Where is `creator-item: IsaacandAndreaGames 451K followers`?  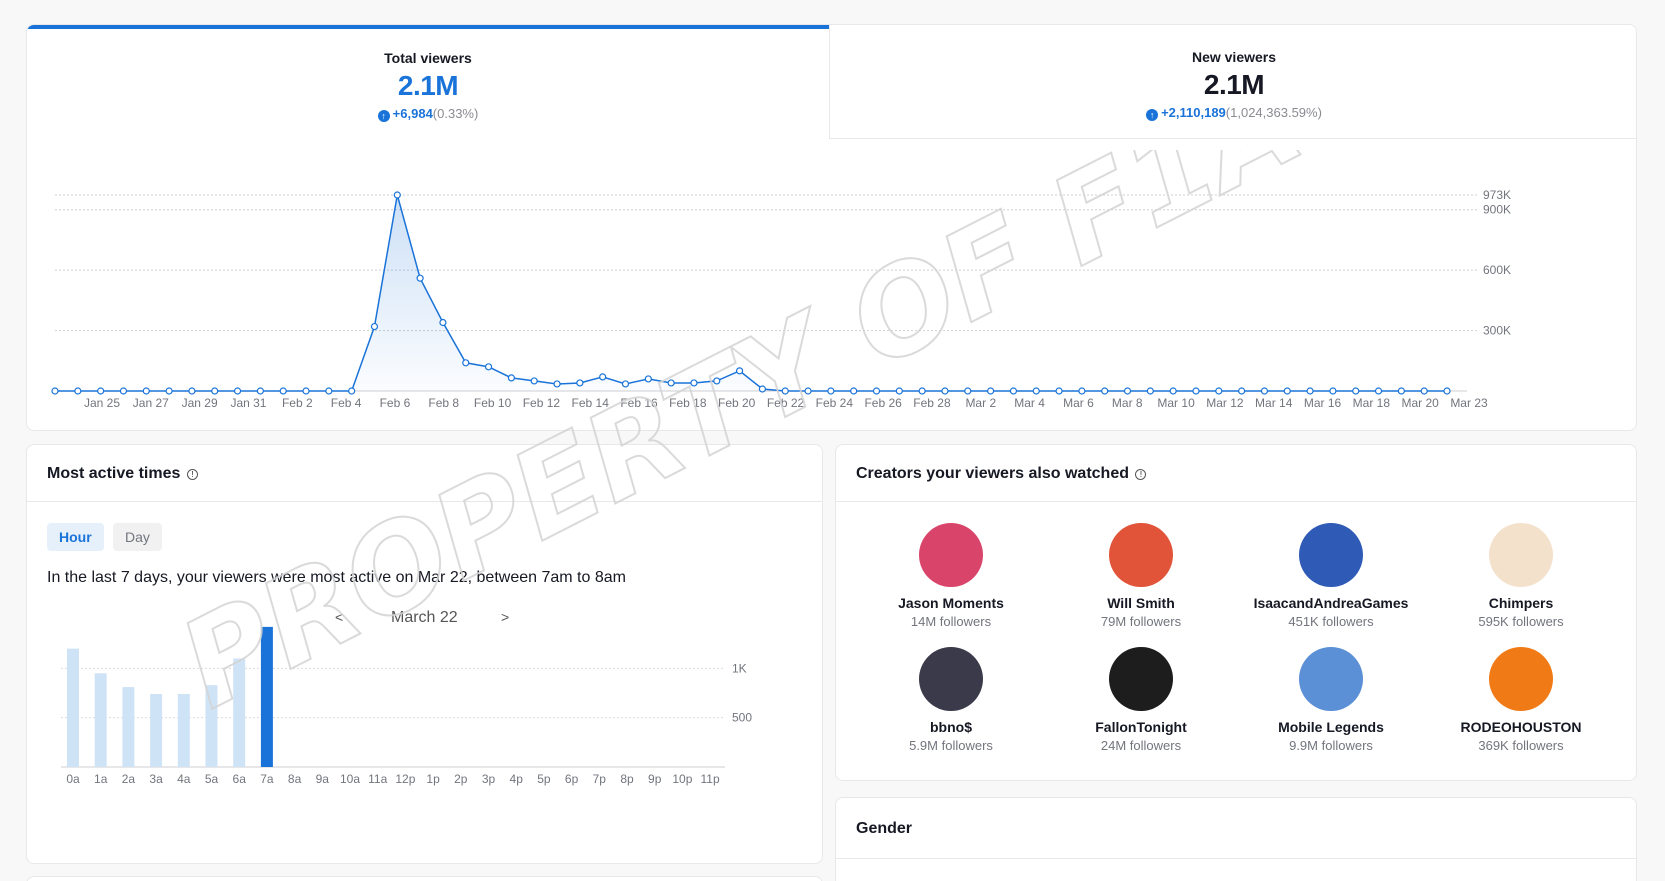
creator-item: IsaacandAndreaGames 451K followers is located at coordinates (1331, 576).